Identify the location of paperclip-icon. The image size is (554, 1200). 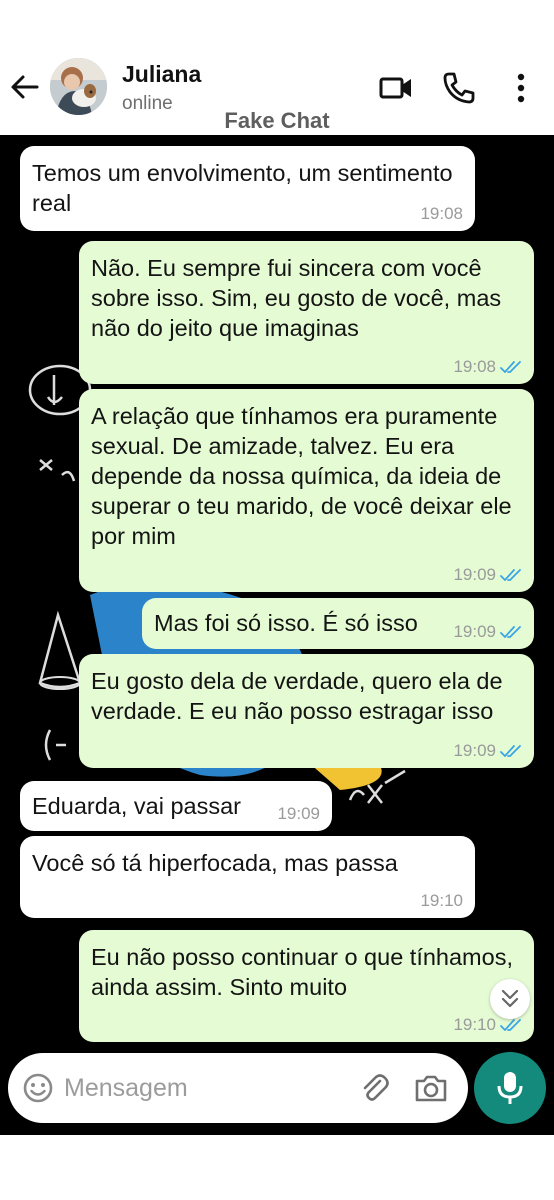
(374, 1088).